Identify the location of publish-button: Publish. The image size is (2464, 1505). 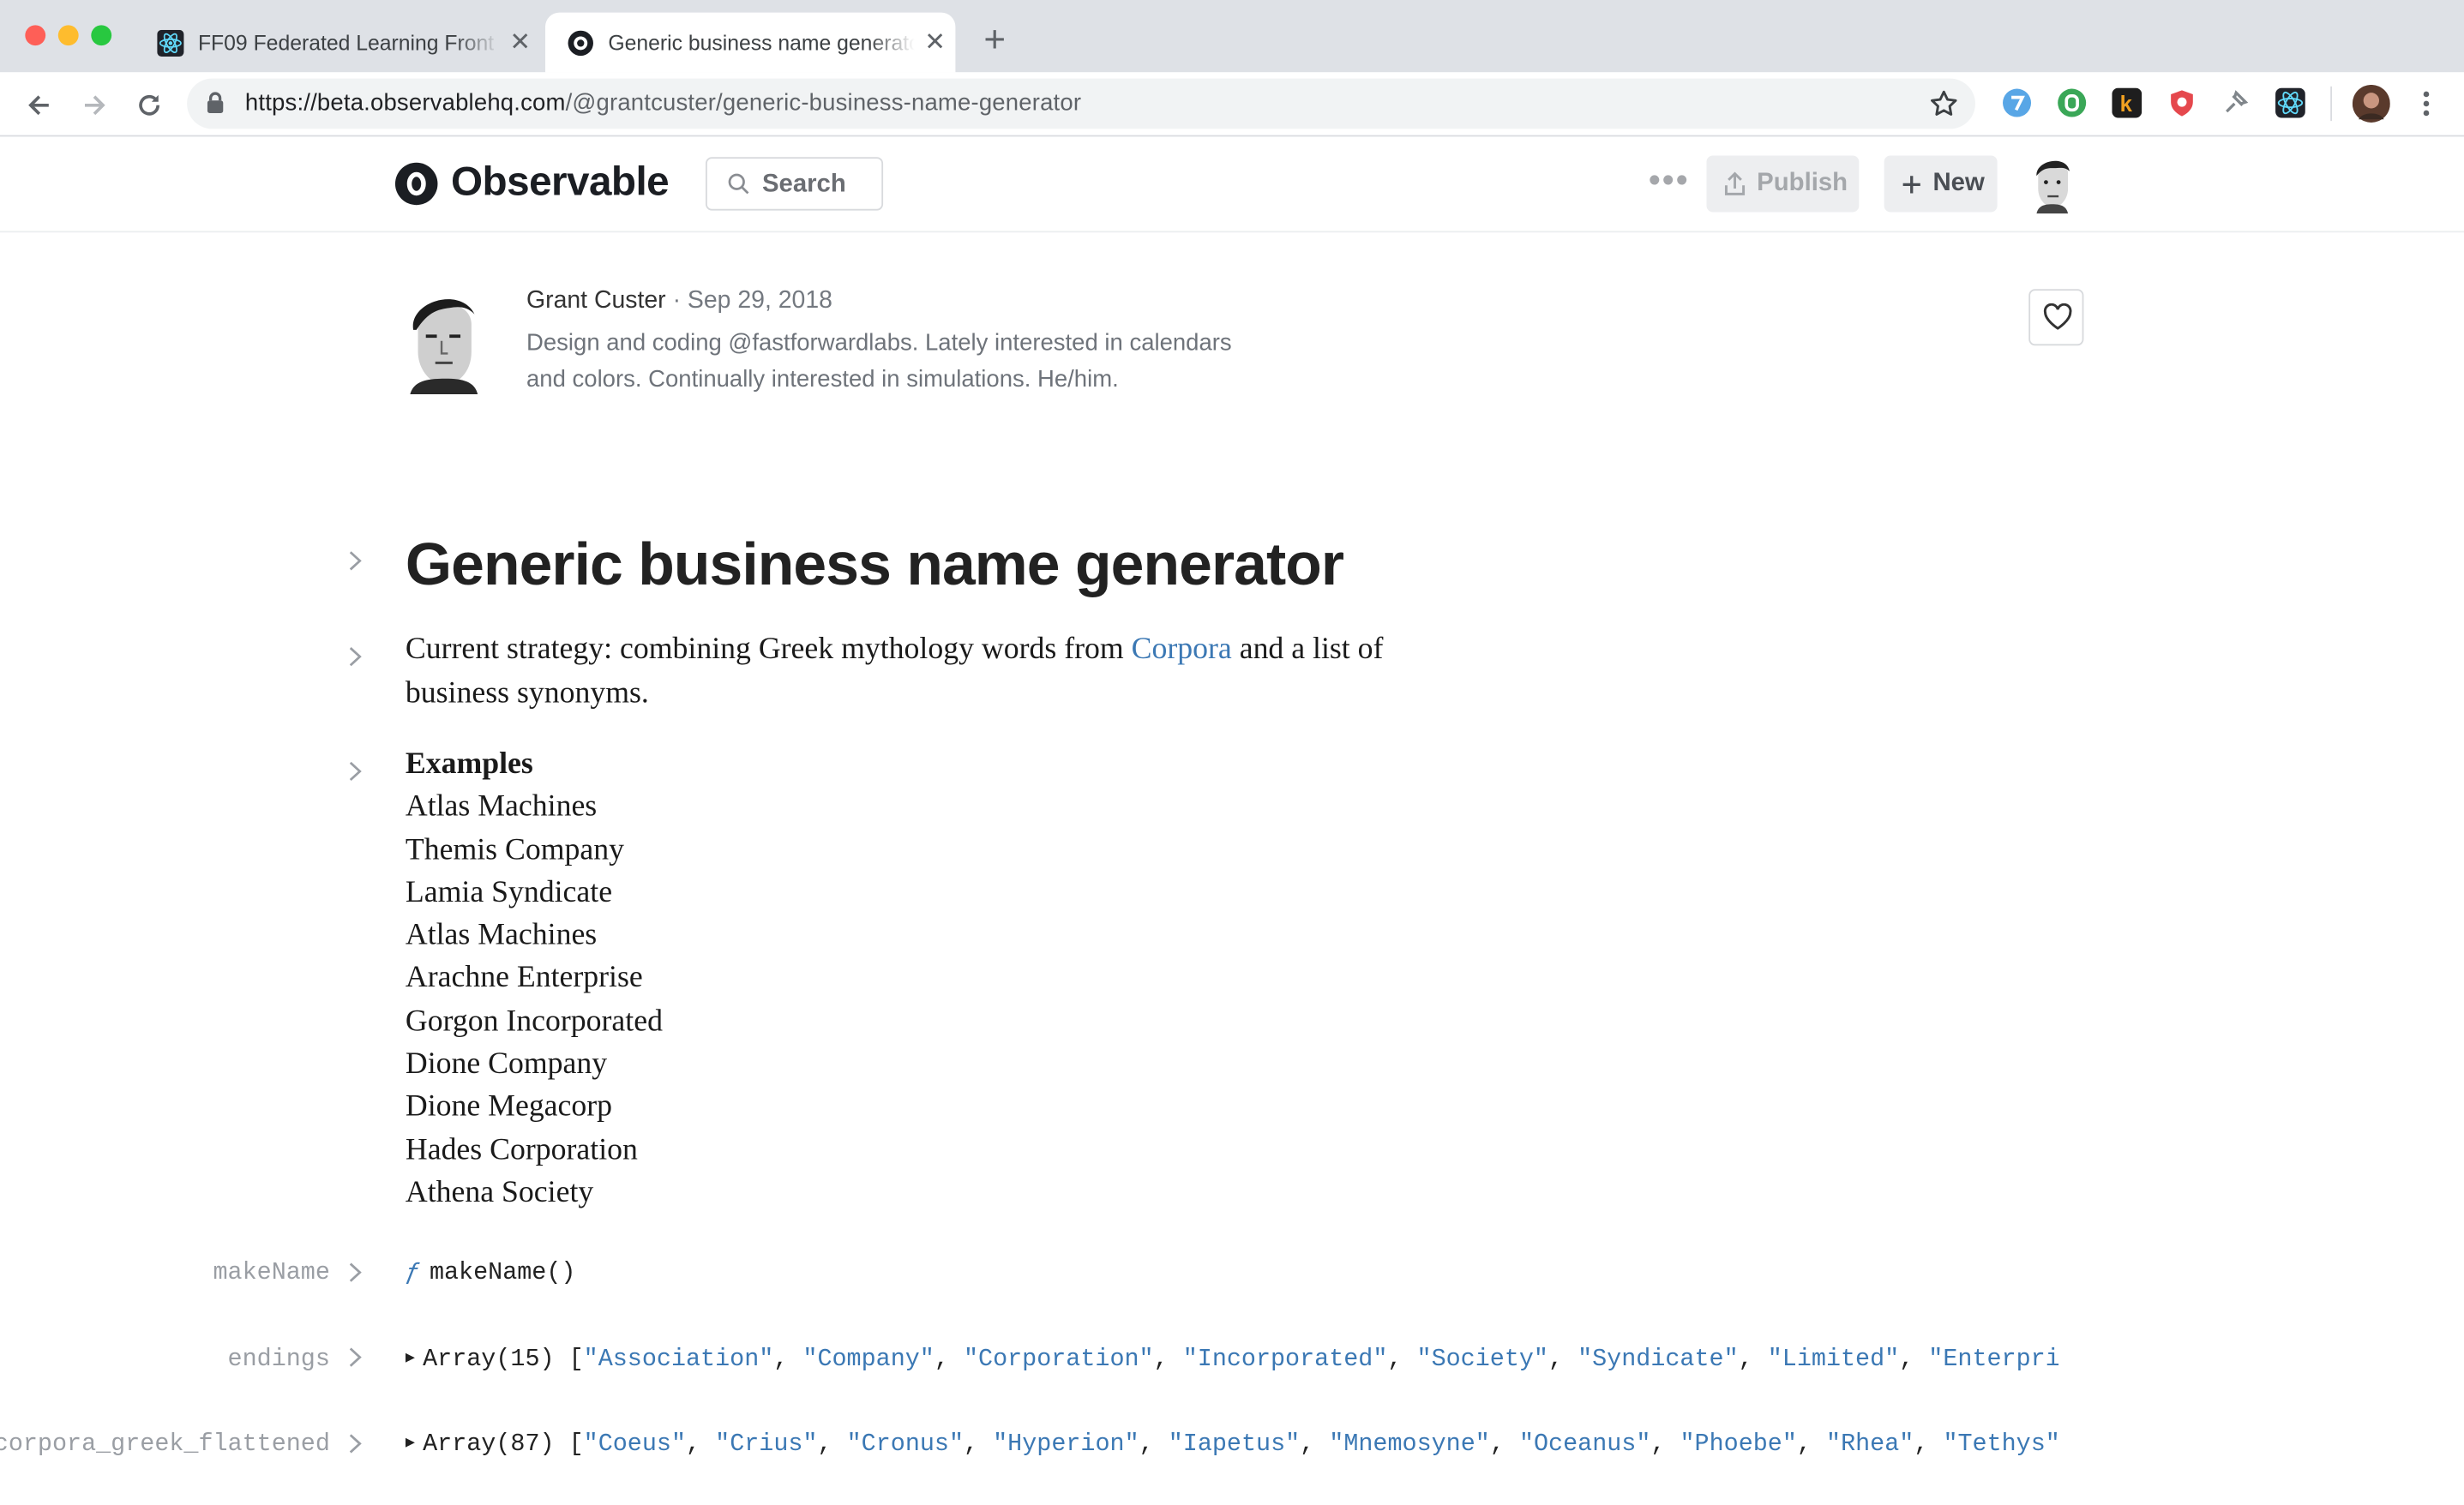
(1783, 184).